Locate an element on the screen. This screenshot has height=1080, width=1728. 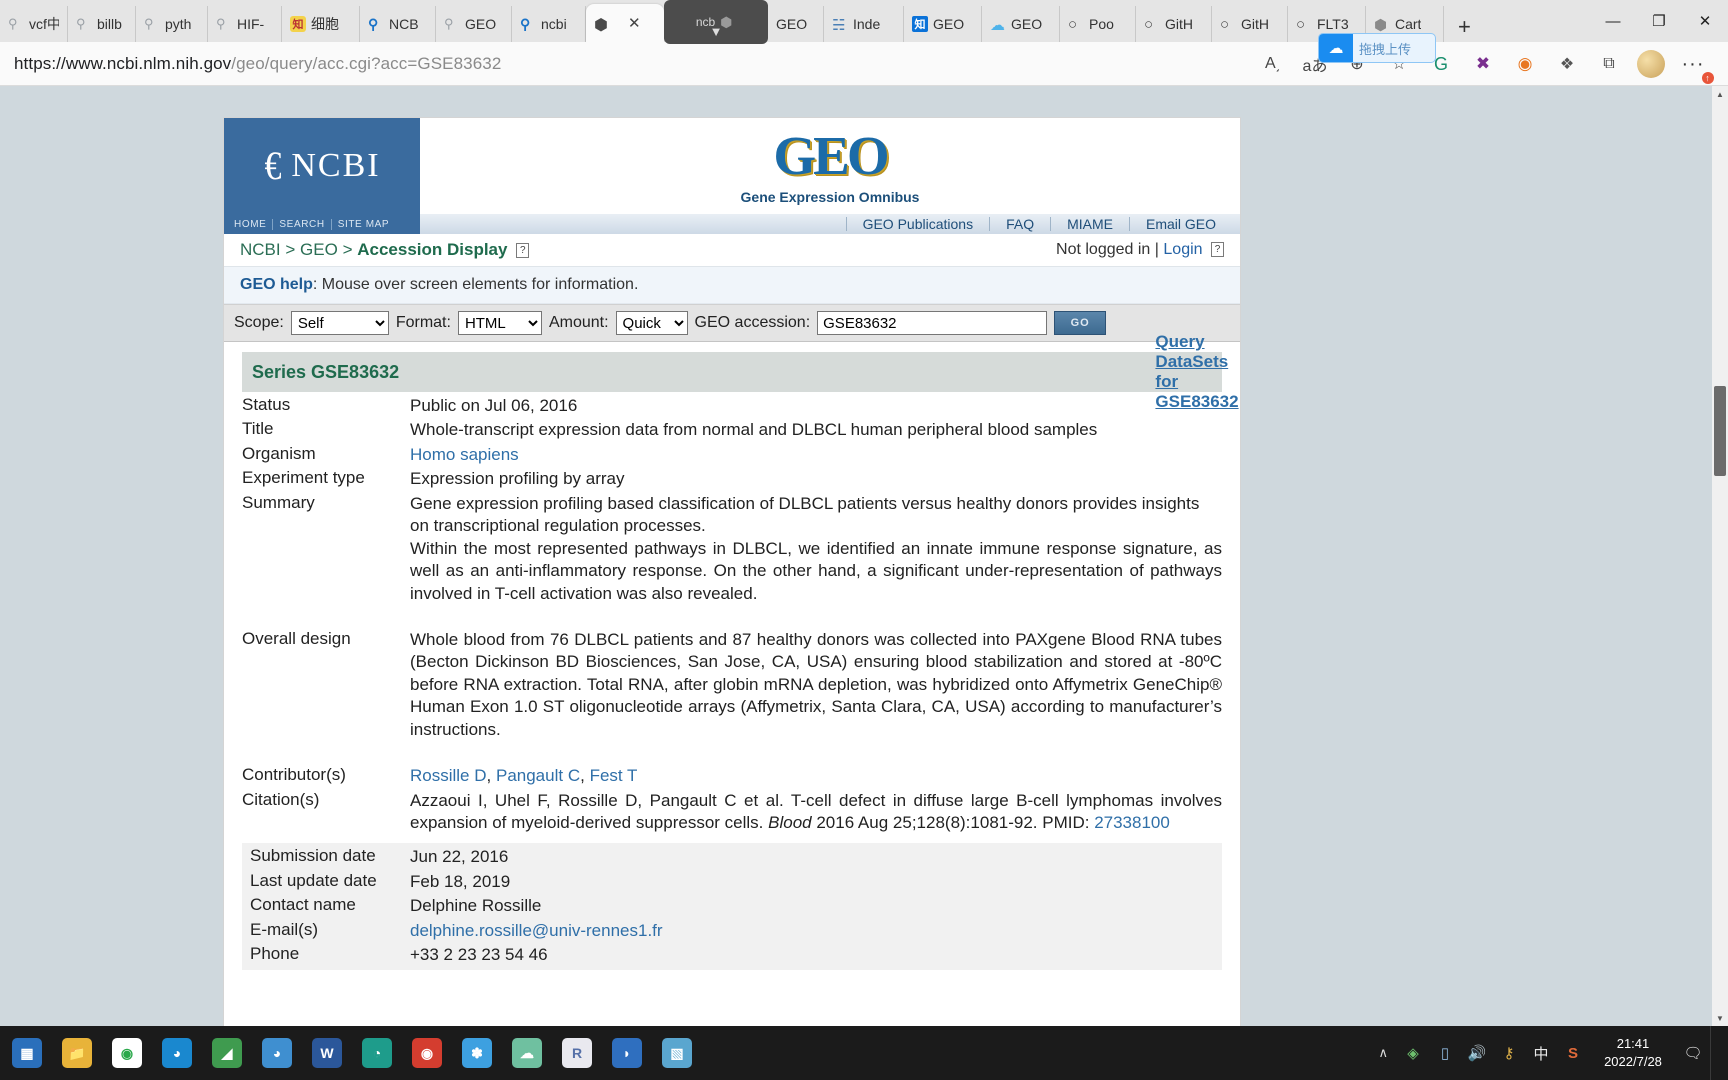
browser-tab: ⚲ NCB is located at coordinates (398, 24).